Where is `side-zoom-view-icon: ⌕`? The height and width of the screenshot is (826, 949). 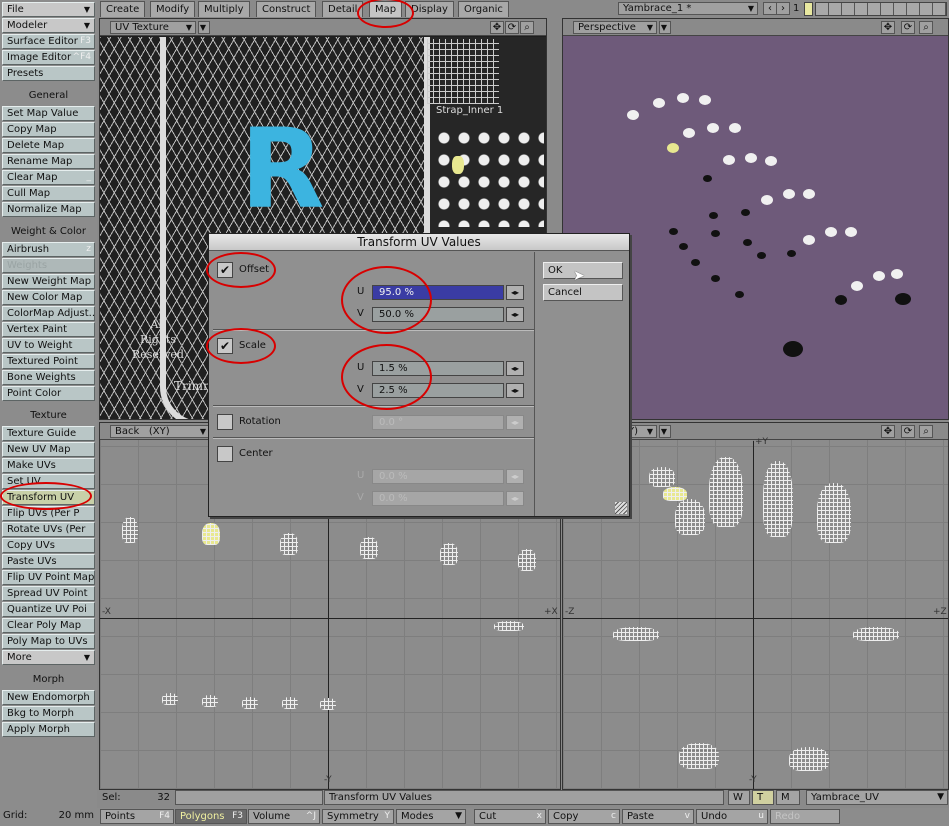
side-zoom-view-icon: ⌕ is located at coordinates (926, 431).